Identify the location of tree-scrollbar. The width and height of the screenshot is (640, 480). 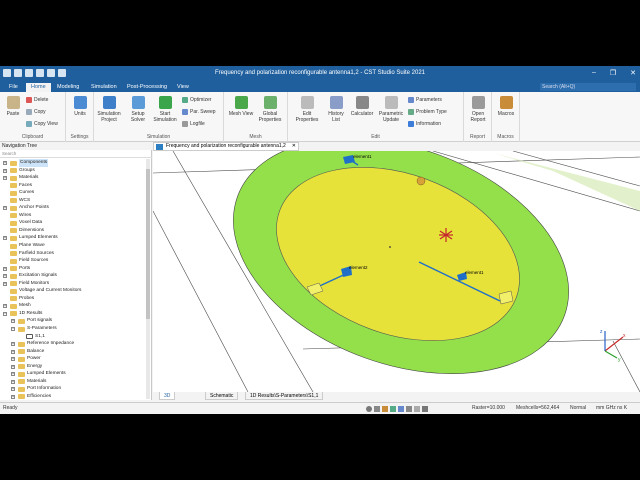
(148, 279).